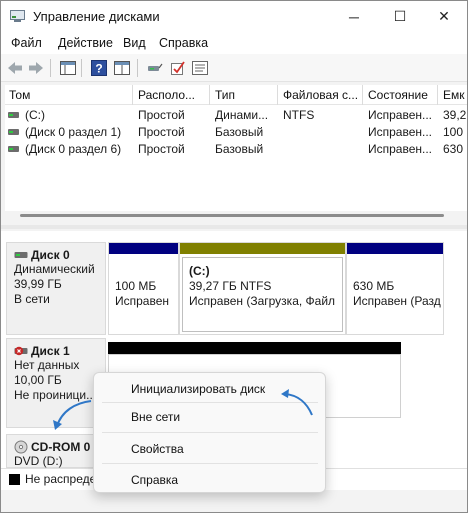 This screenshot has width=468, height=513. What do you see at coordinates (232, 215) in the screenshot?
I see `horizontal-scrollbar` at bounding box center [232, 215].